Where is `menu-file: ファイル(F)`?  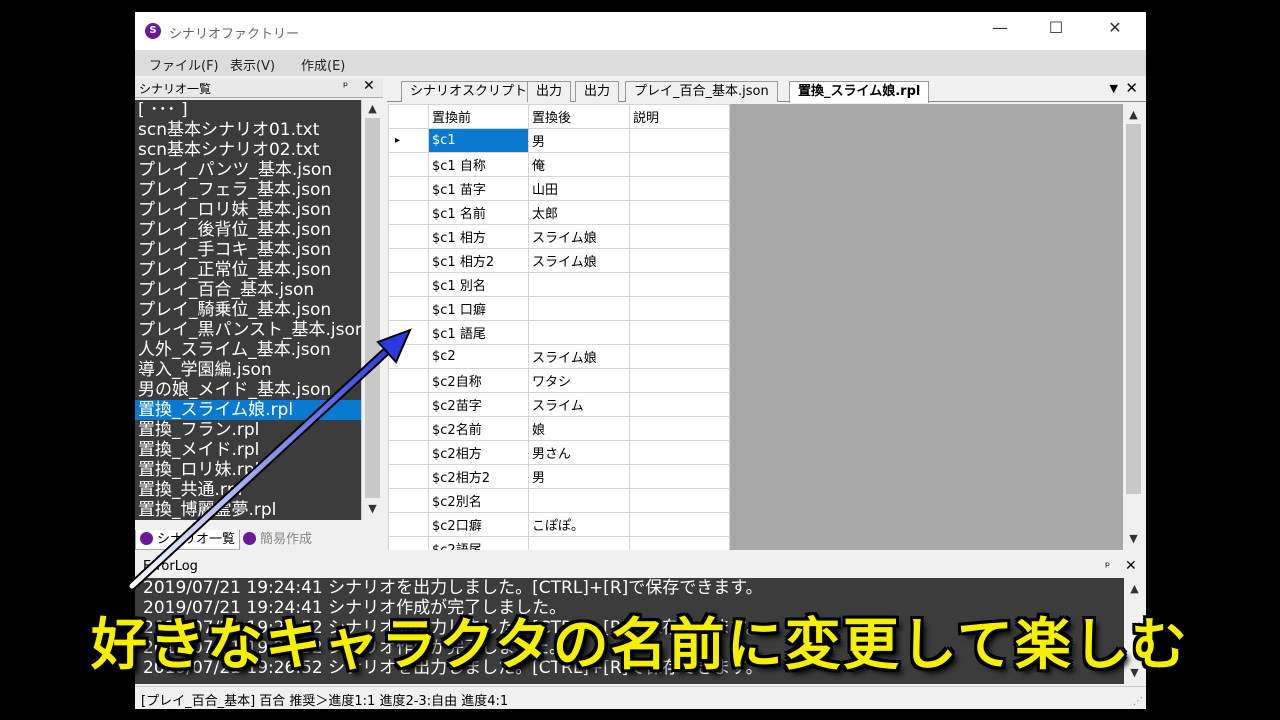
menu-file: ファイル(F) is located at coordinates (184, 64).